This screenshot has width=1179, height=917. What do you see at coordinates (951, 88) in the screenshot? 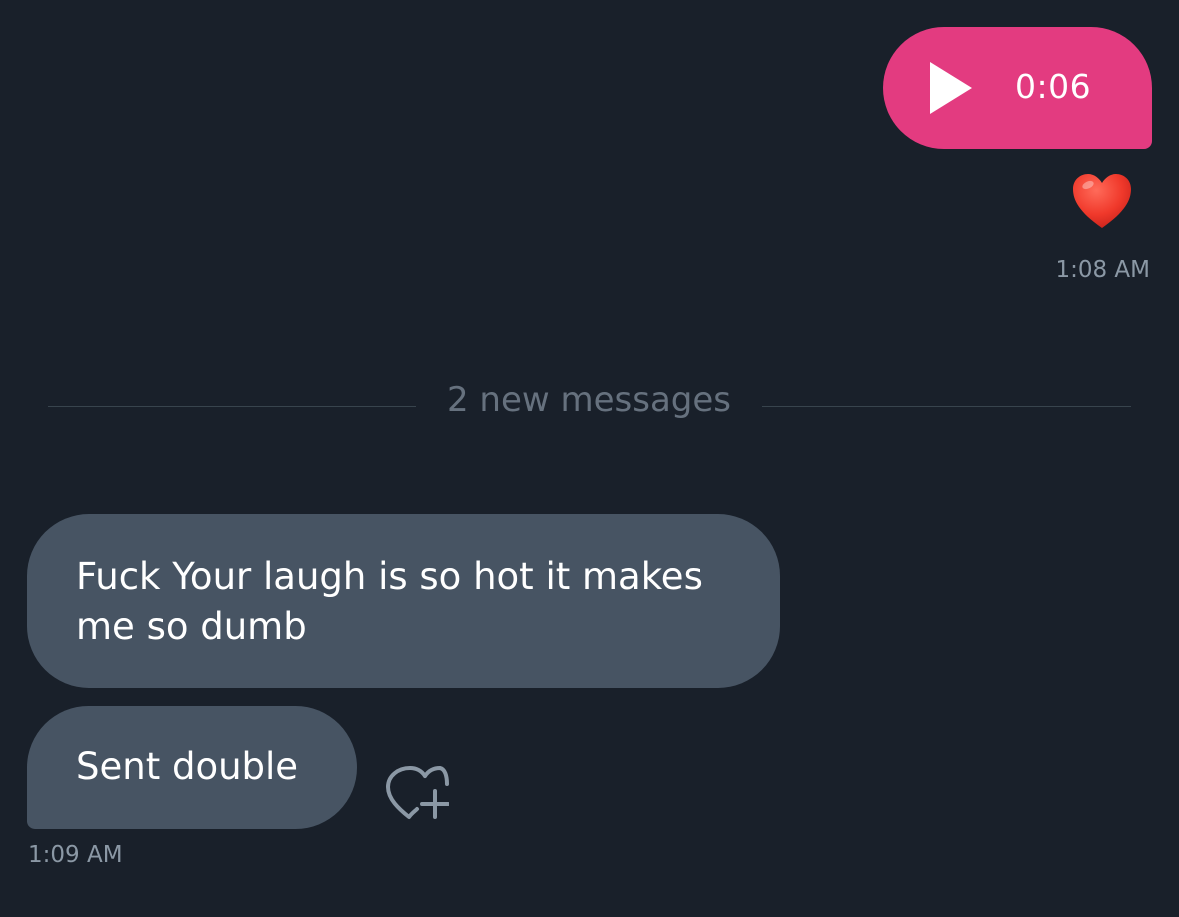
I see `play-icon` at bounding box center [951, 88].